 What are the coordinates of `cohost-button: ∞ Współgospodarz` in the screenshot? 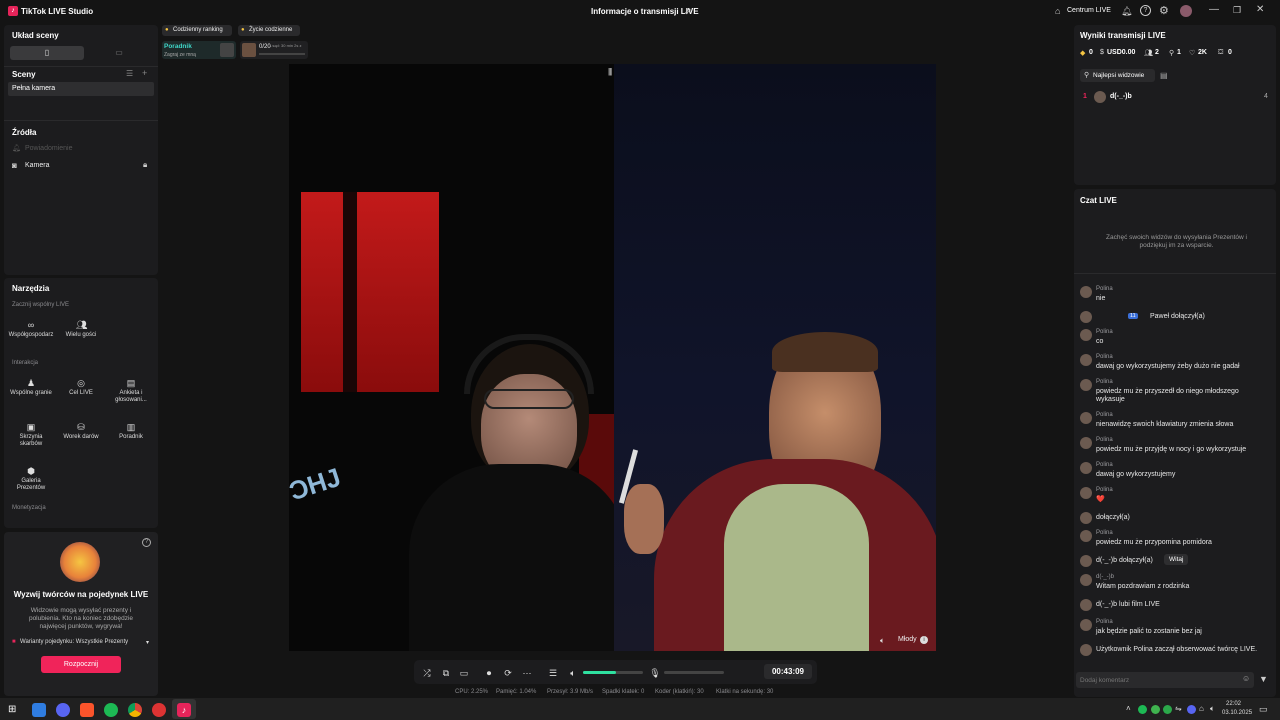 It's located at (31, 334).